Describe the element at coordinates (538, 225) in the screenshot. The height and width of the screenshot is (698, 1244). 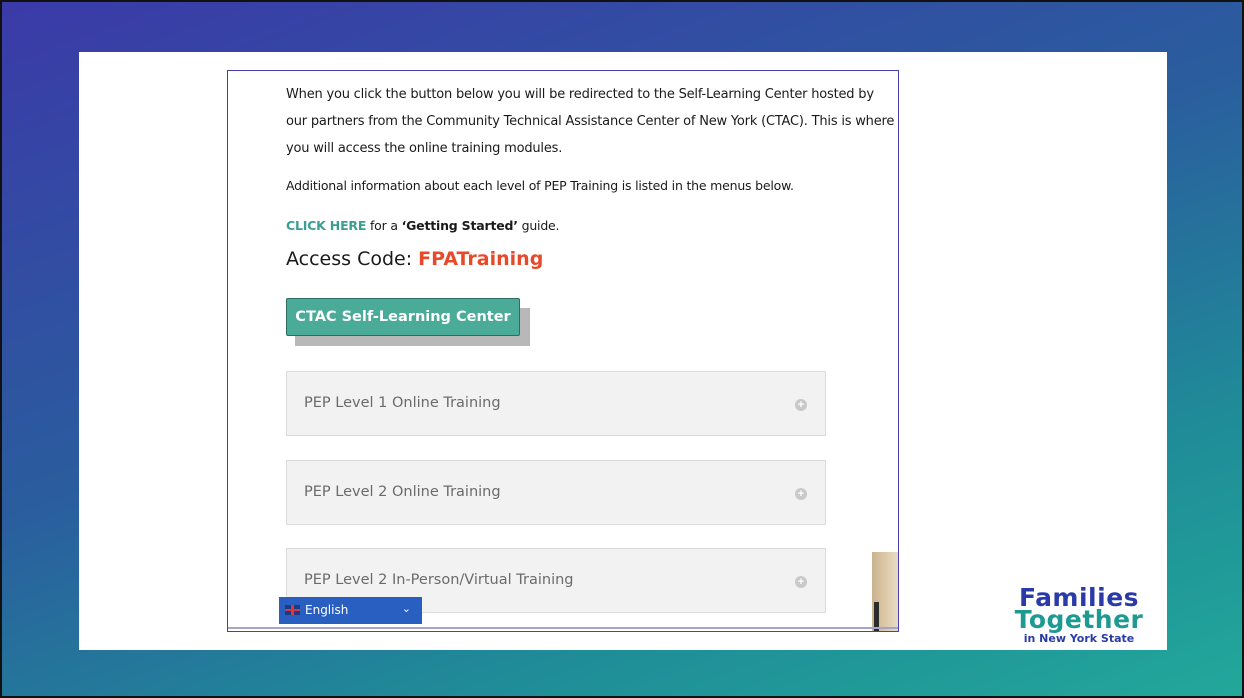
I see `getting-started-text-after: guide.` at that location.